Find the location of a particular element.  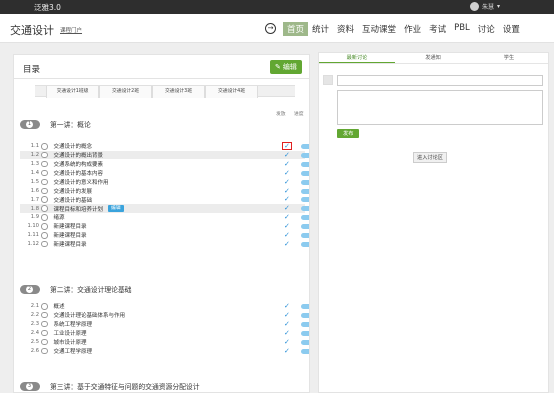

lesson-number: 1.9 is located at coordinates (34, 217).